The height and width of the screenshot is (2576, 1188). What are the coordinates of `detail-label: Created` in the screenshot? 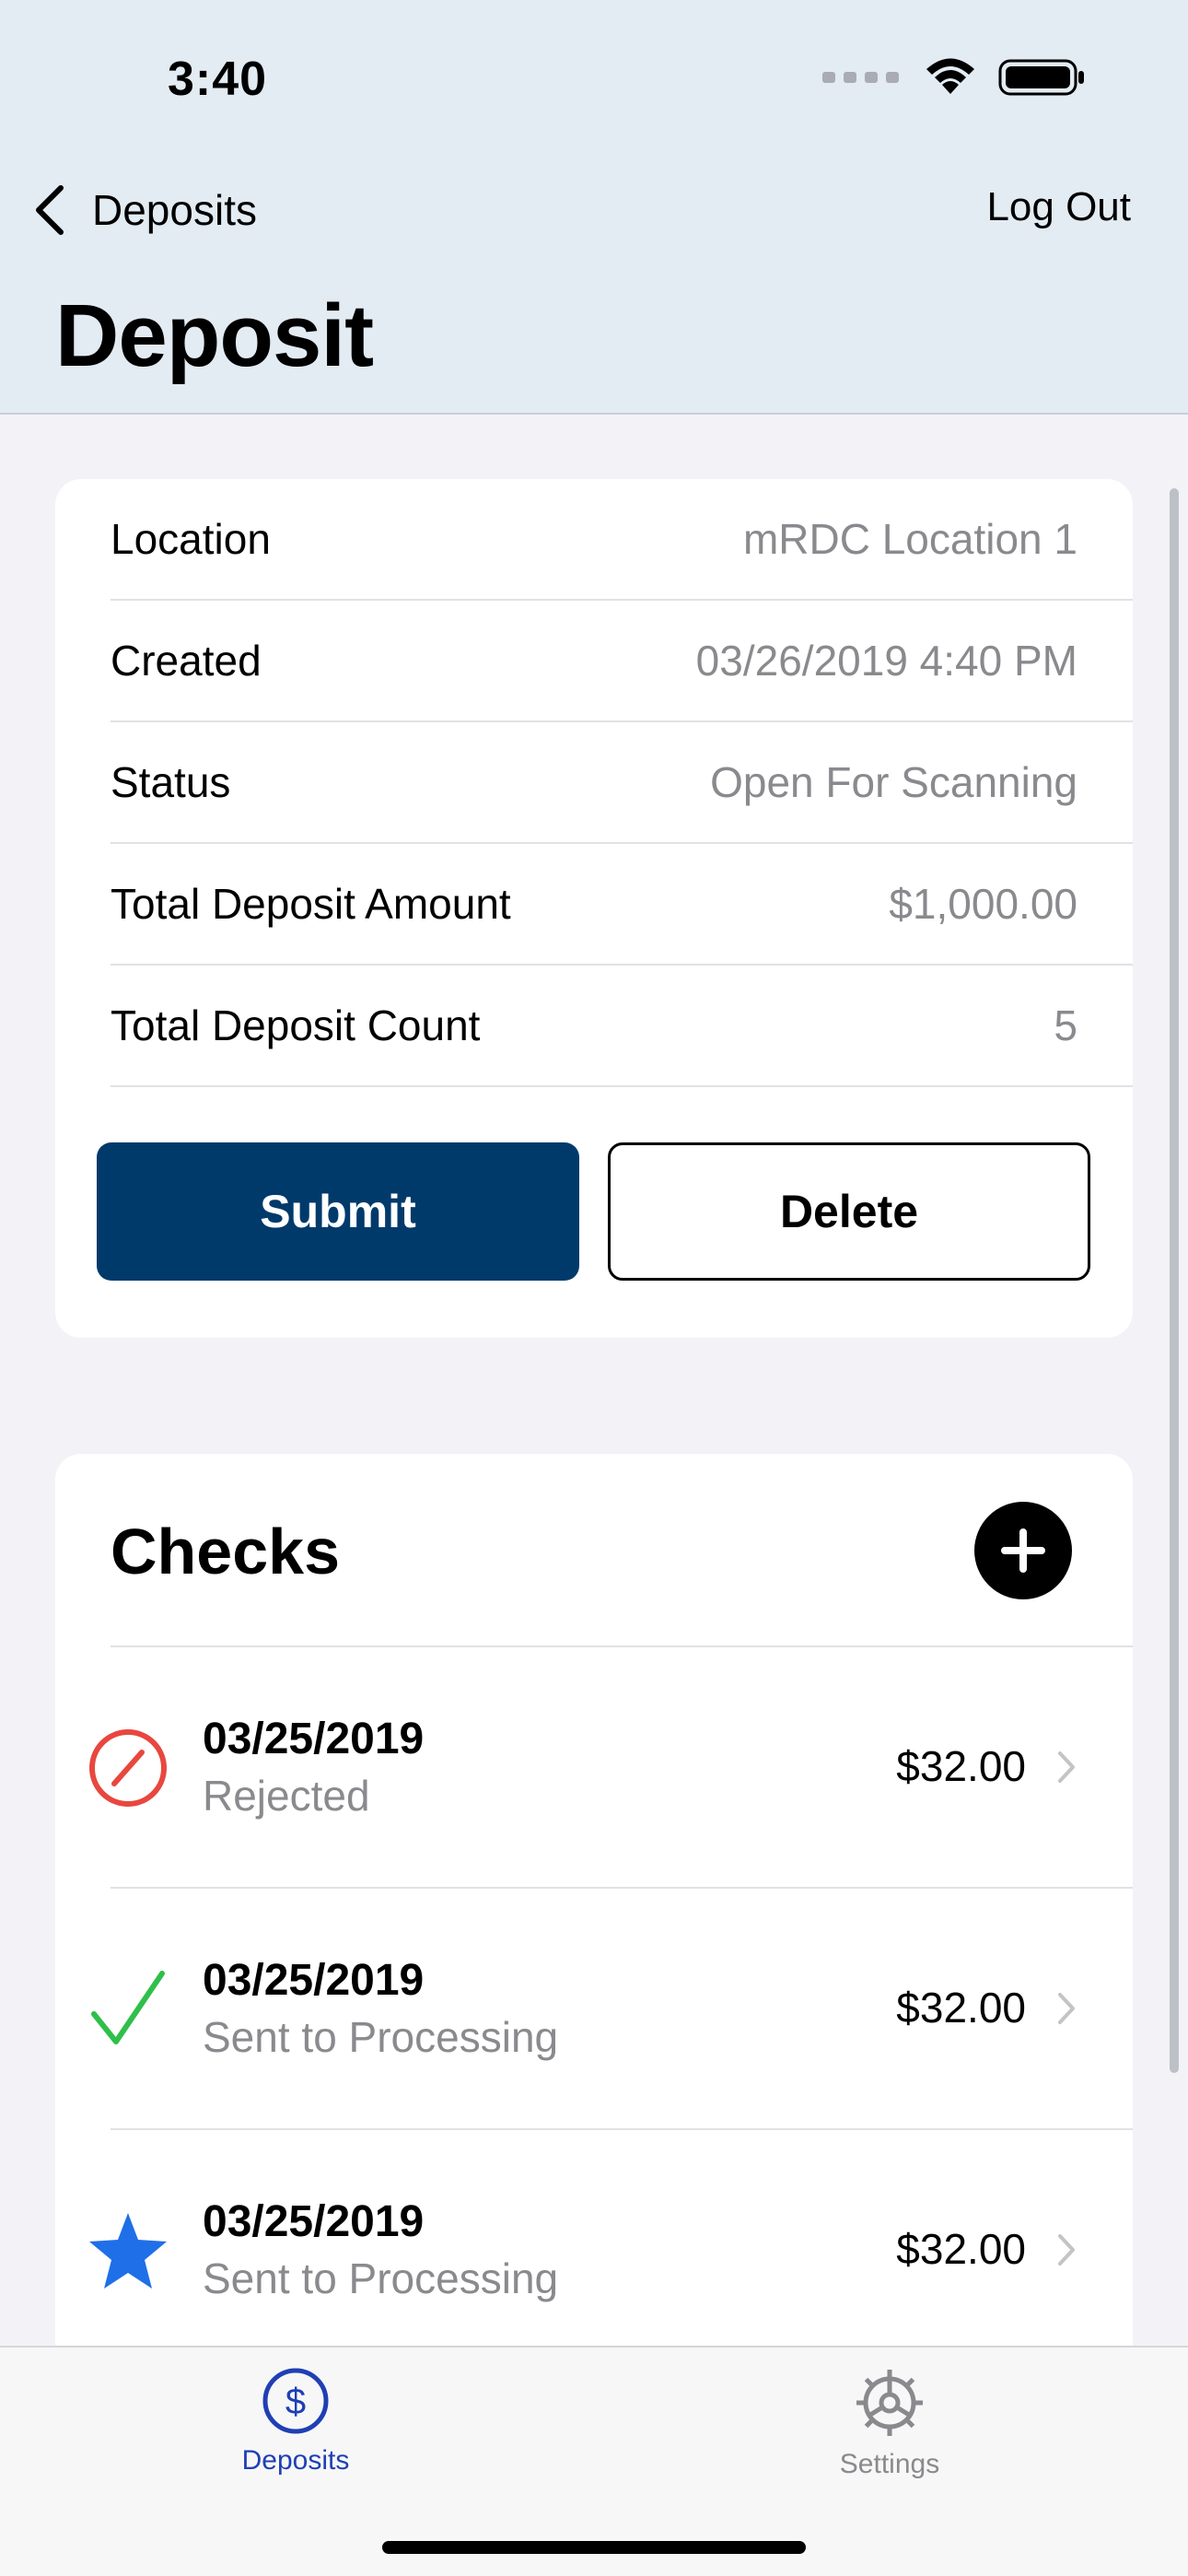 It's located at (186, 661).